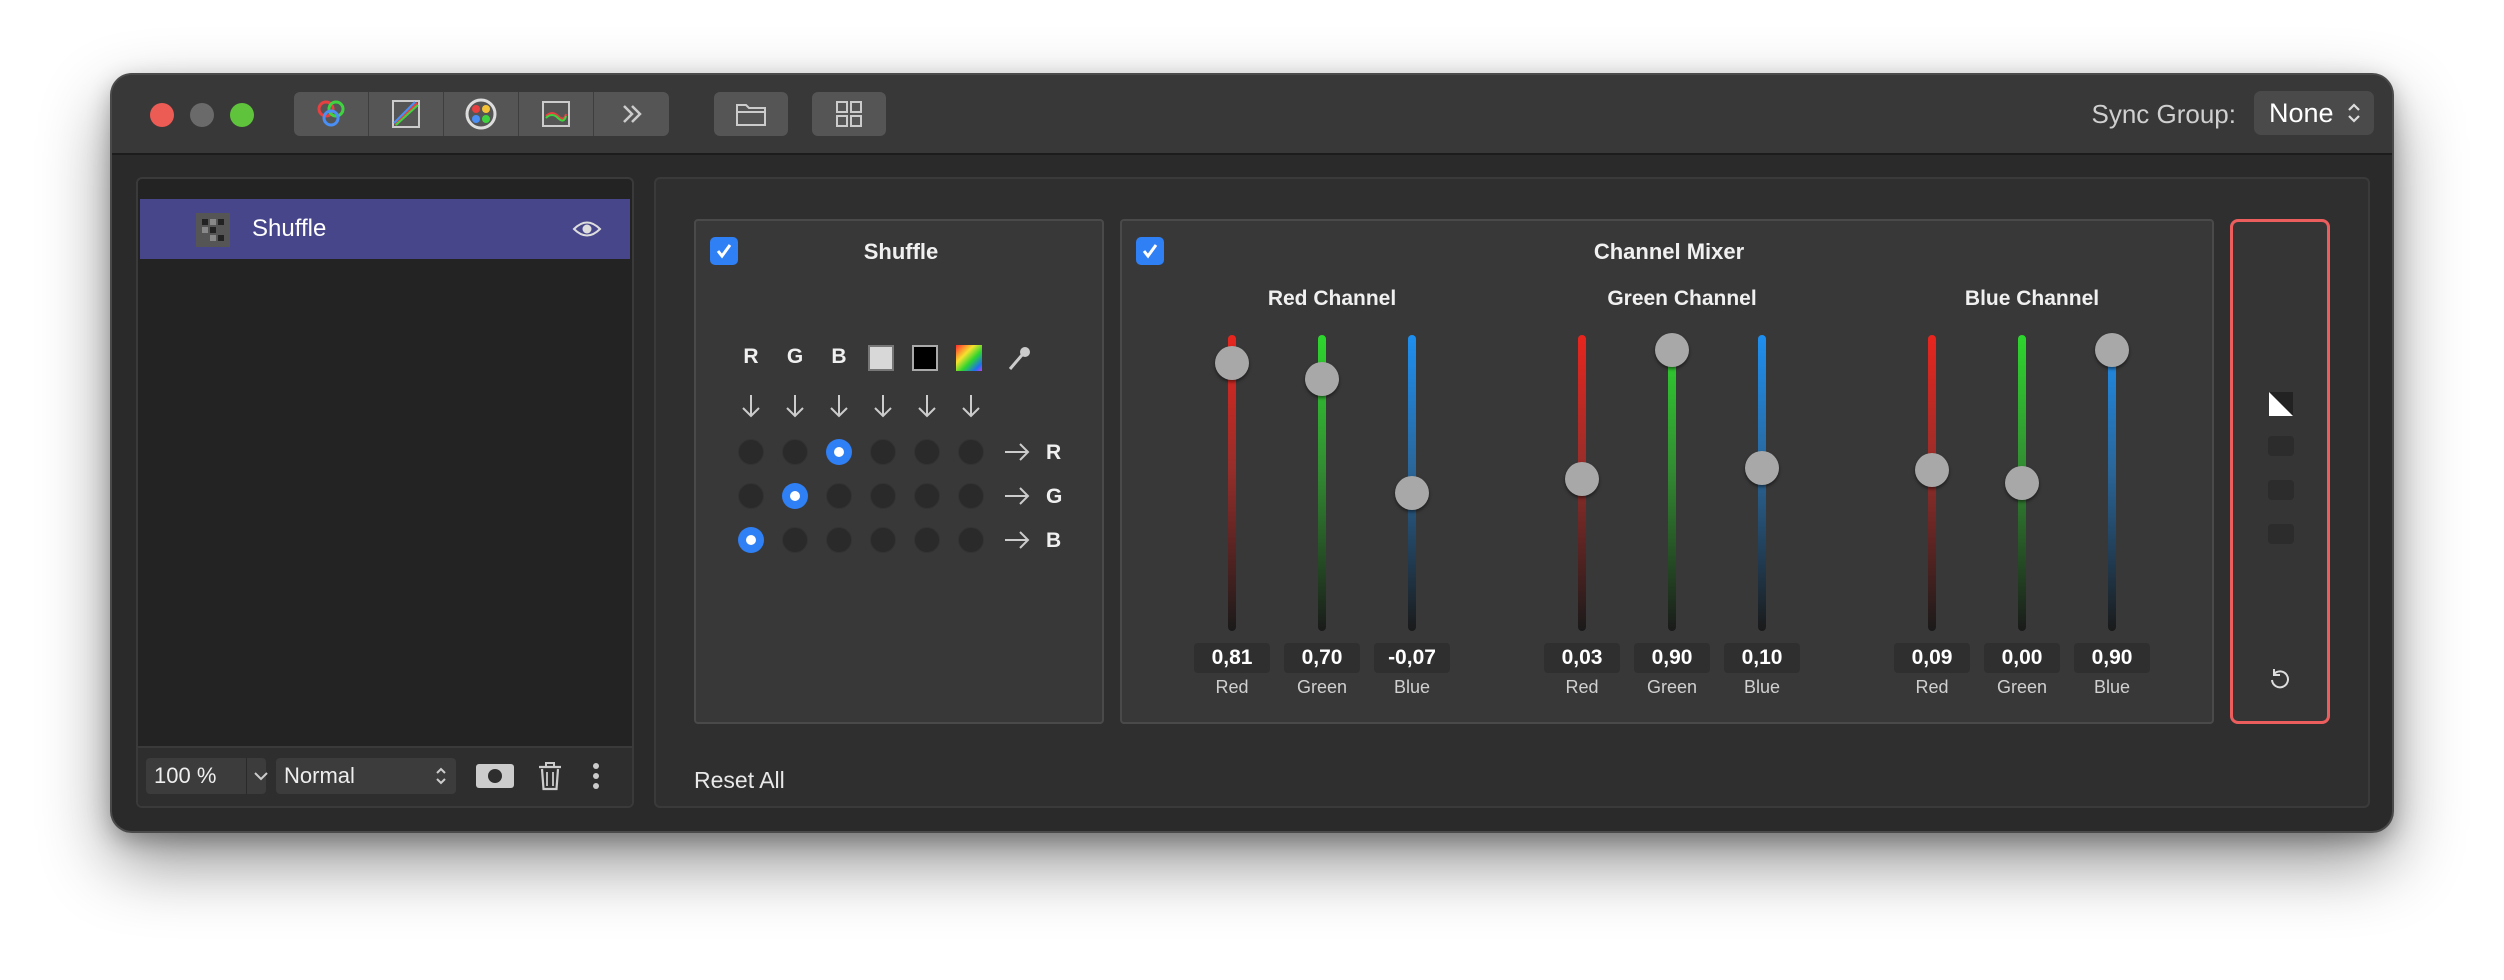 The image size is (2504, 980). What do you see at coordinates (1232, 658) in the screenshot?
I see `slider-value-field: 0,81` at bounding box center [1232, 658].